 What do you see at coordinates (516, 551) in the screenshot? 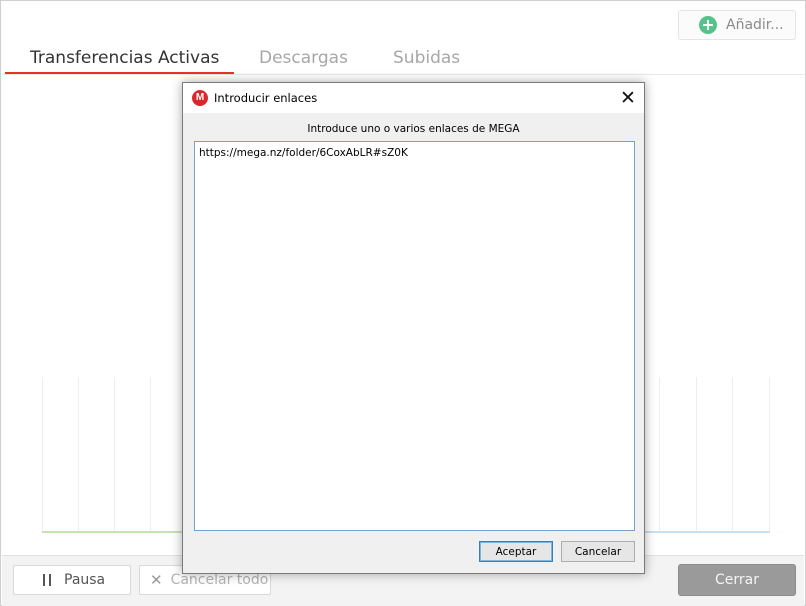
I see `accept-button: Aceptar` at bounding box center [516, 551].